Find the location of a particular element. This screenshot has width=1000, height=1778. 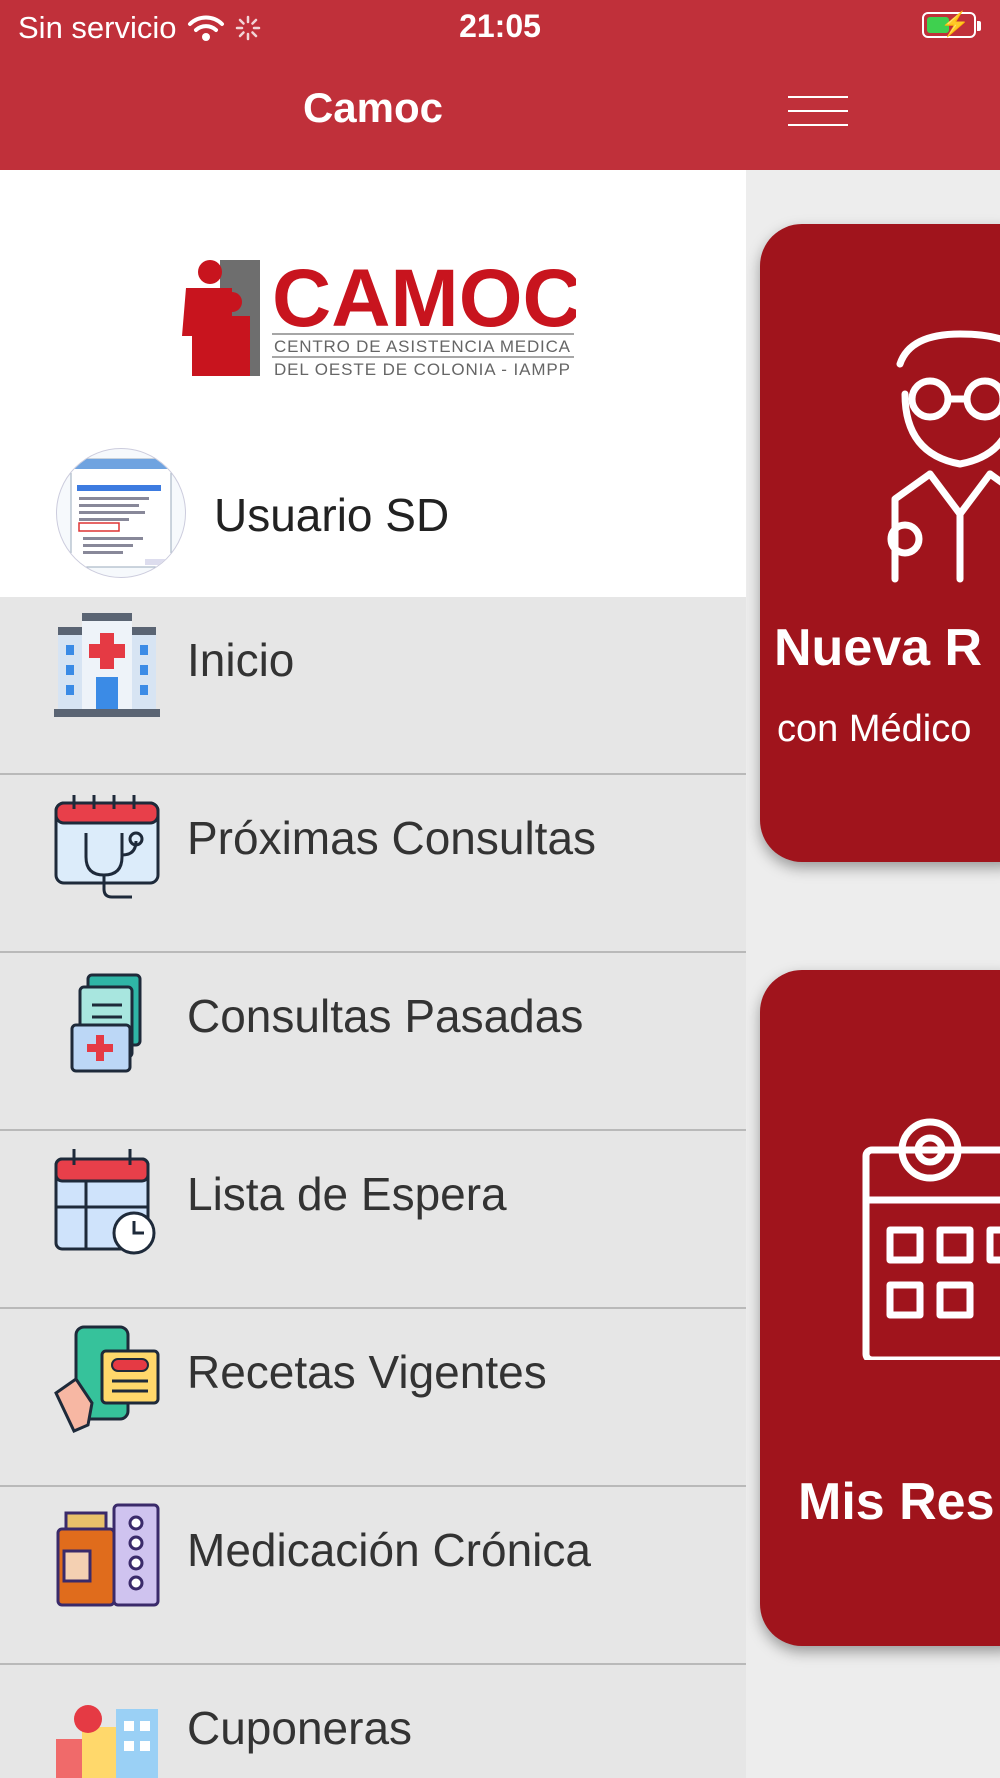

menu-item-label: Recetas Vigentes is located at coordinates (367, 1372).